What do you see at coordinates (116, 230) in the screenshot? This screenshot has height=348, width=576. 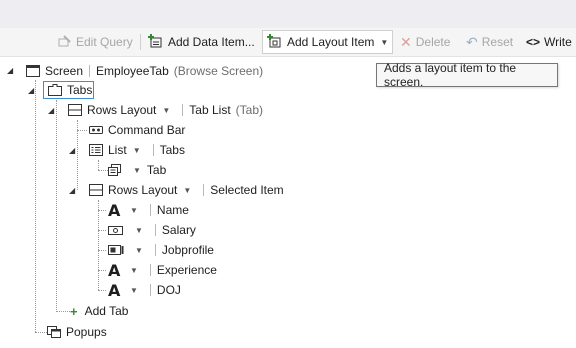 I see `money-icon` at bounding box center [116, 230].